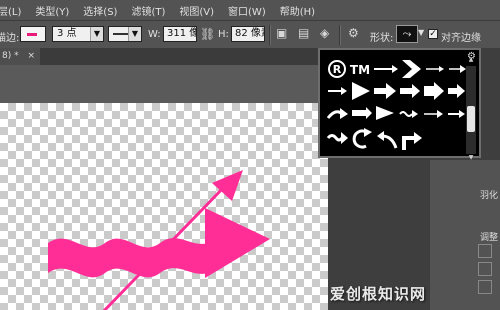  What do you see at coordinates (52, 10) in the screenshot?
I see `menu-type: 类型(Y)` at bounding box center [52, 10].